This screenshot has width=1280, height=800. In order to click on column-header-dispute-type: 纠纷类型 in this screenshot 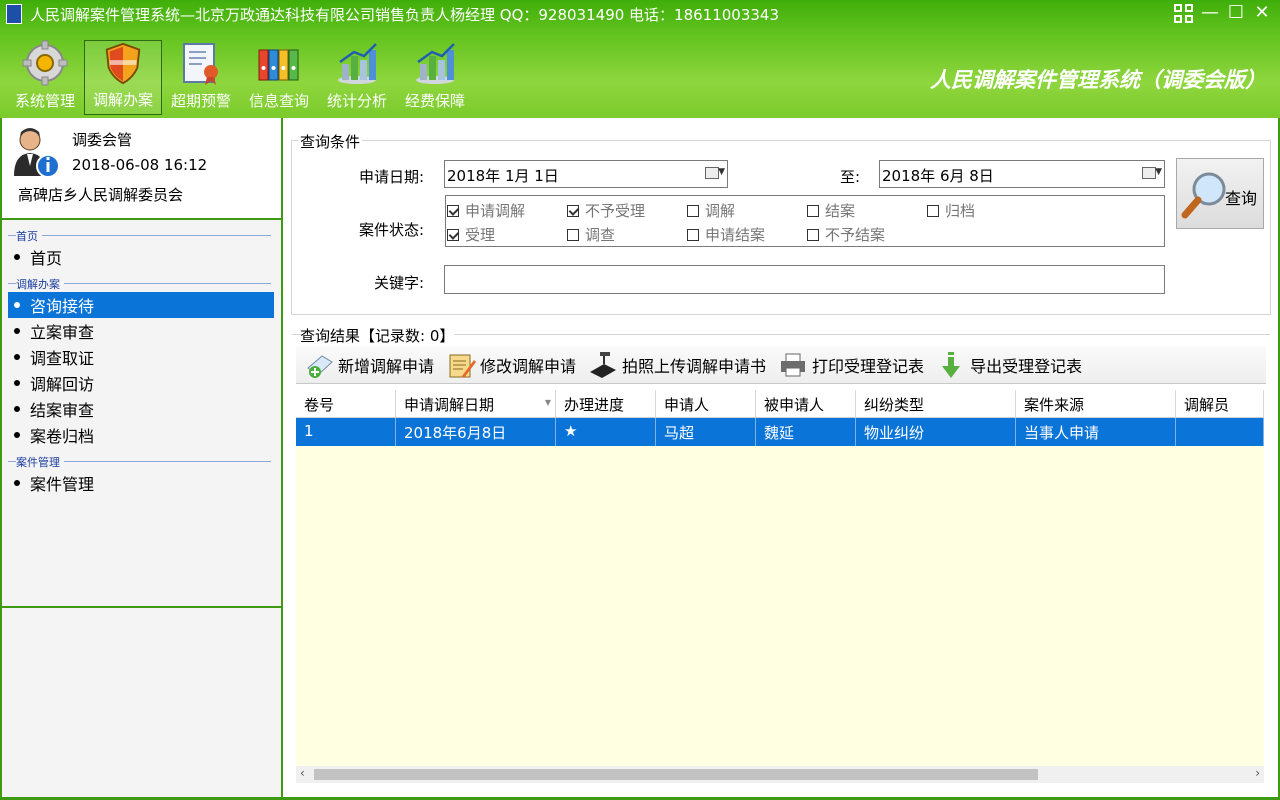, I will do `click(936, 403)`.